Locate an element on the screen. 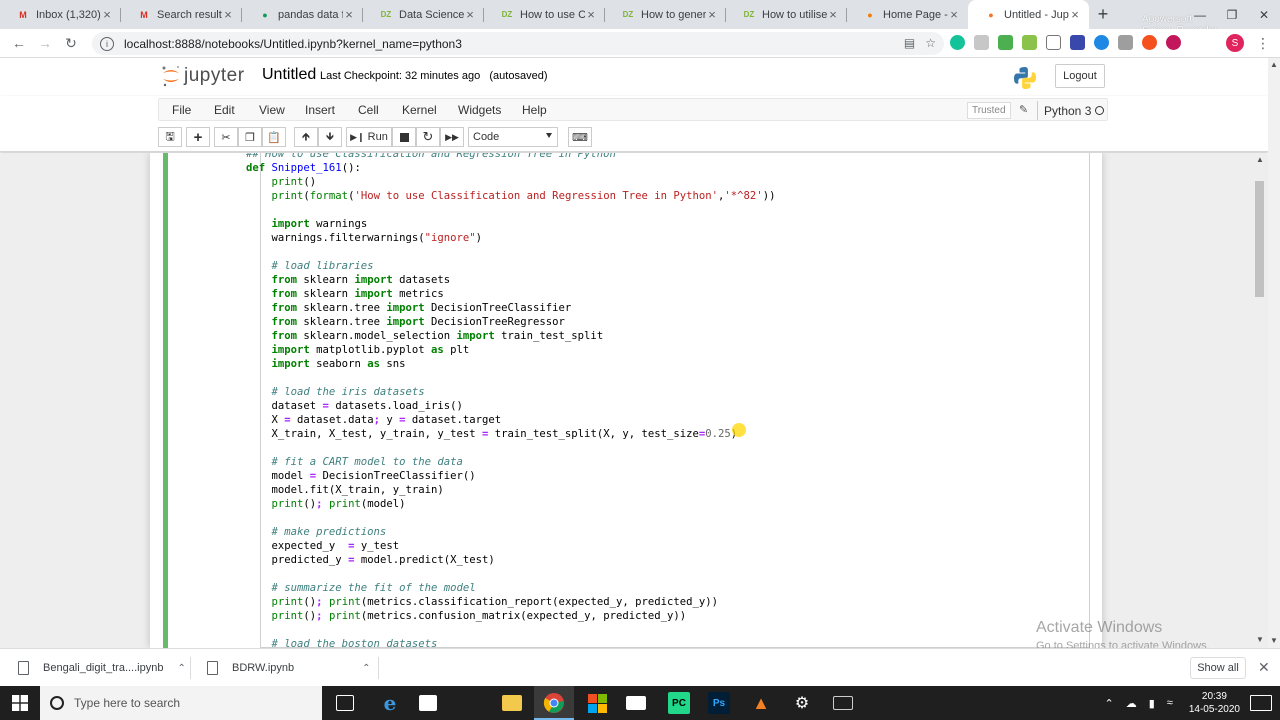 The width and height of the screenshot is (1280, 720). windows-start-icon is located at coordinates (20, 703).